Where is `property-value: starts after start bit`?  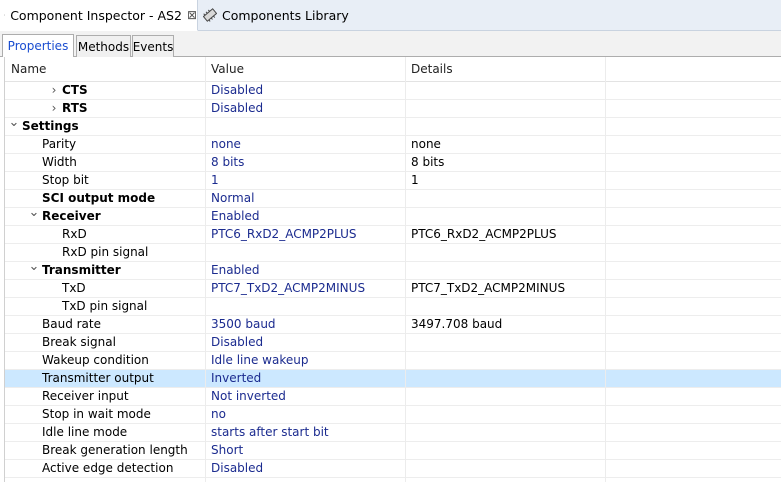 property-value: starts after start bit is located at coordinates (270, 432).